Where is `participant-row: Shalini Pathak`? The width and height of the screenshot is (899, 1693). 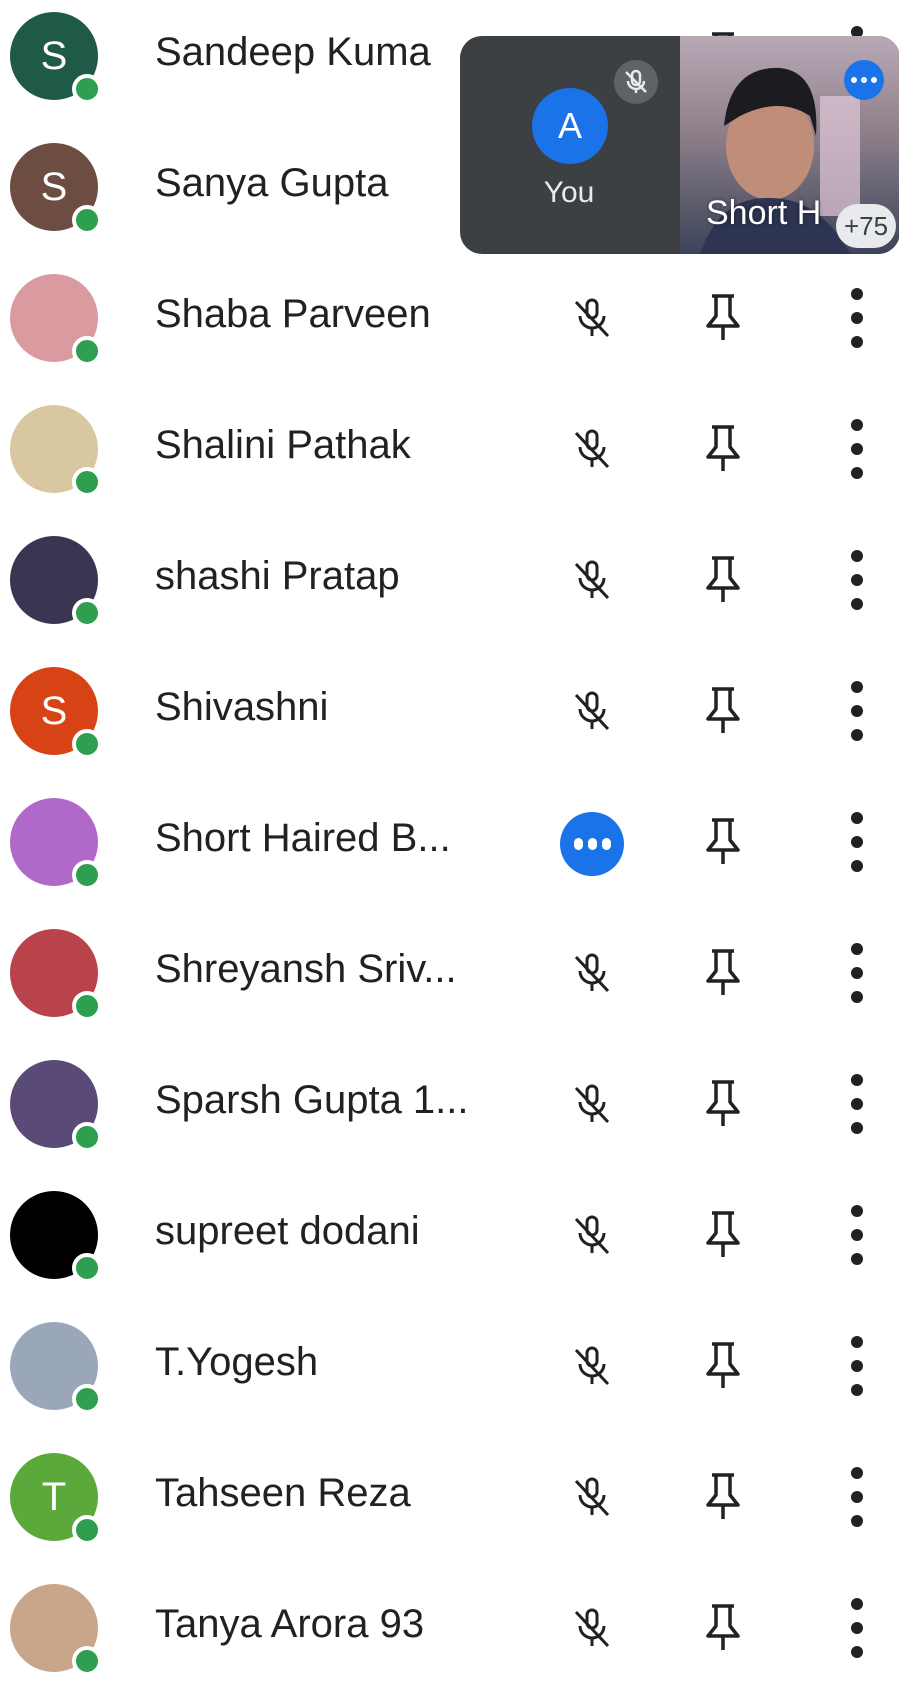
participant-row: Shalini Pathak is located at coordinates (449, 448).